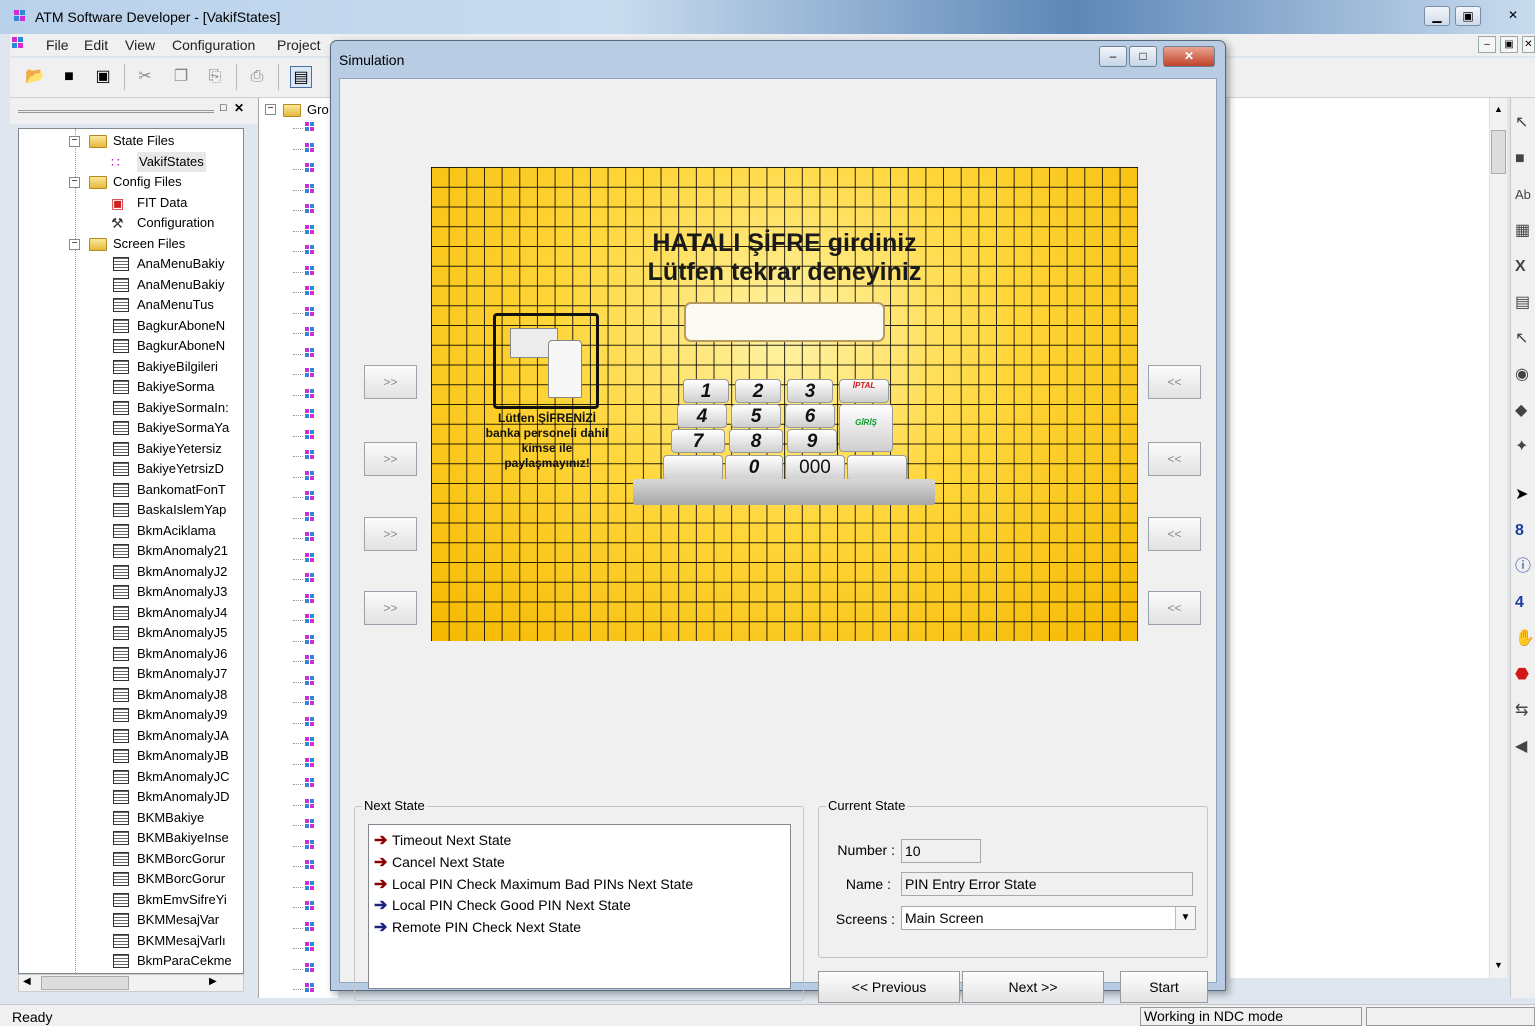  I want to click on select-tool-icon: ↖, so click(1525, 339).